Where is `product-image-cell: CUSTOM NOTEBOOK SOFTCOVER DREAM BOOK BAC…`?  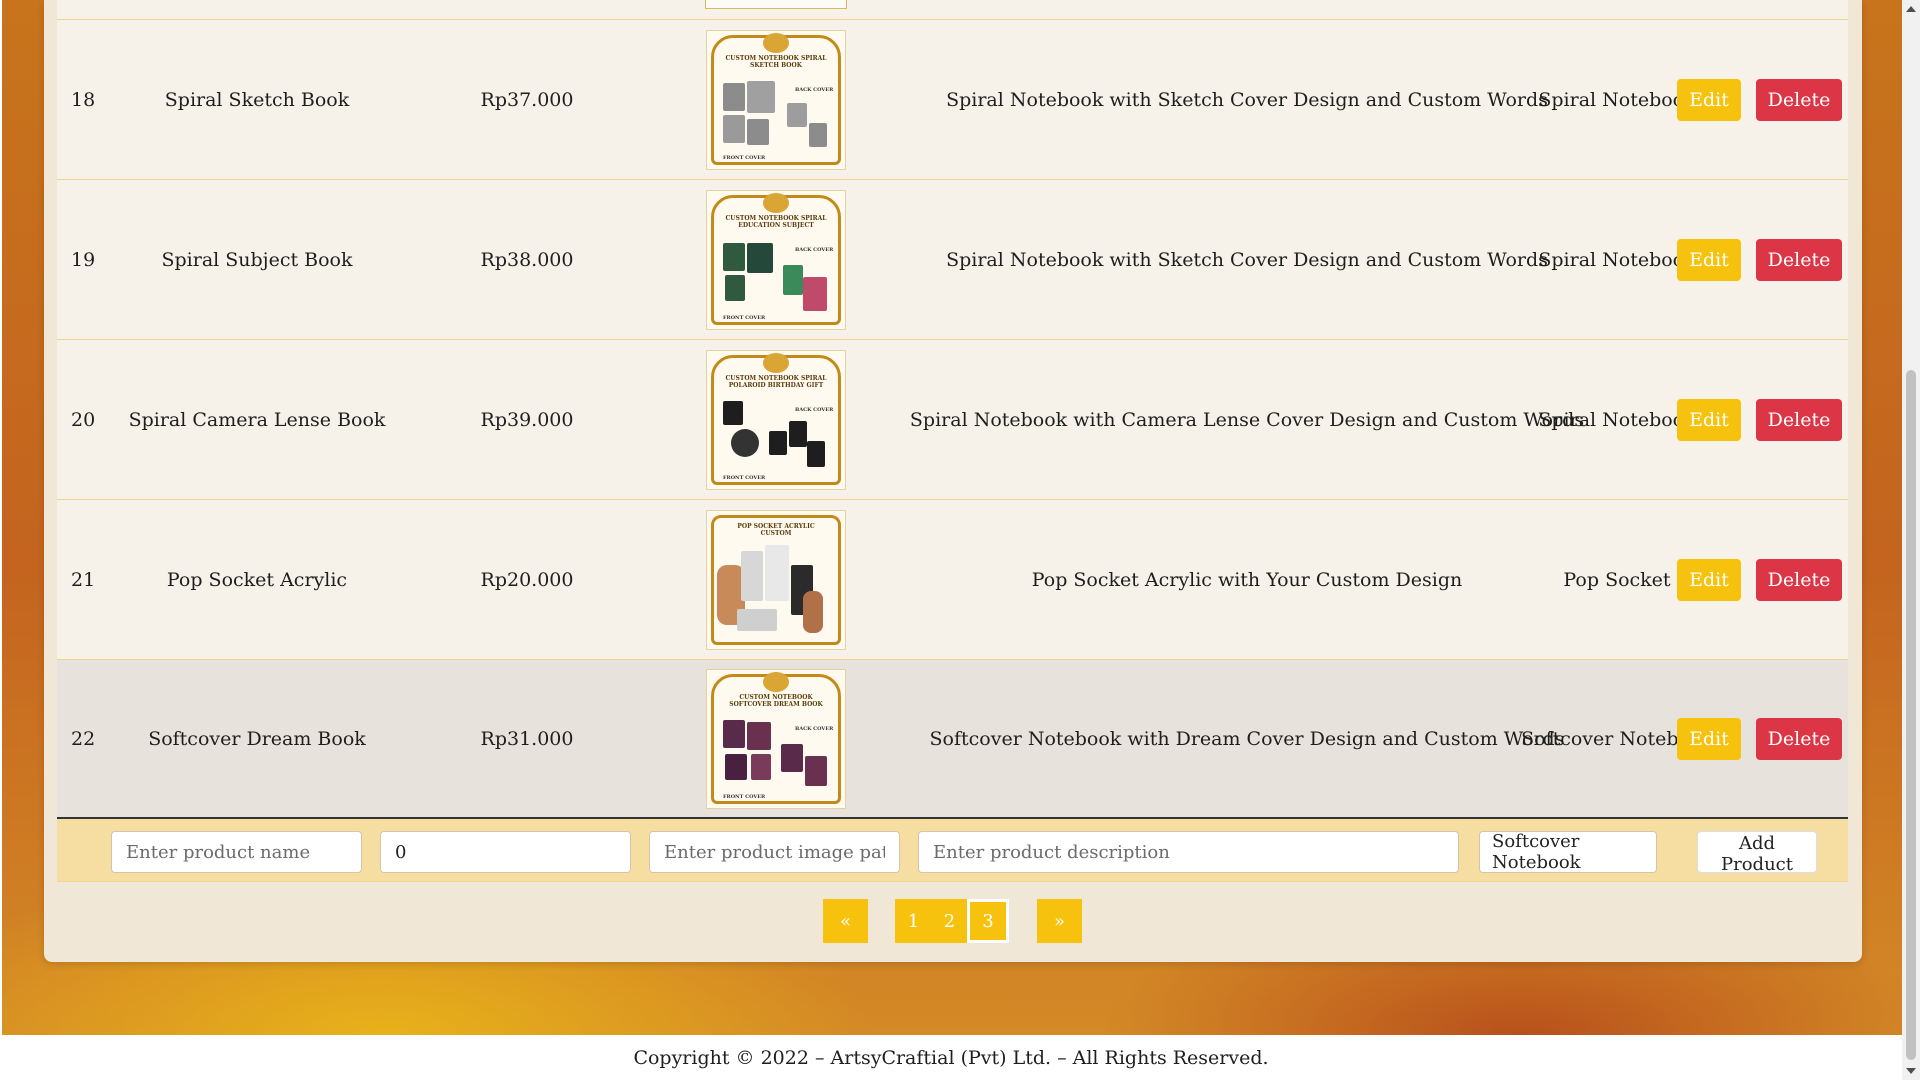 product-image-cell: CUSTOM NOTEBOOK SOFTCOVER DREAM BOOK BAC… is located at coordinates (776, 738).